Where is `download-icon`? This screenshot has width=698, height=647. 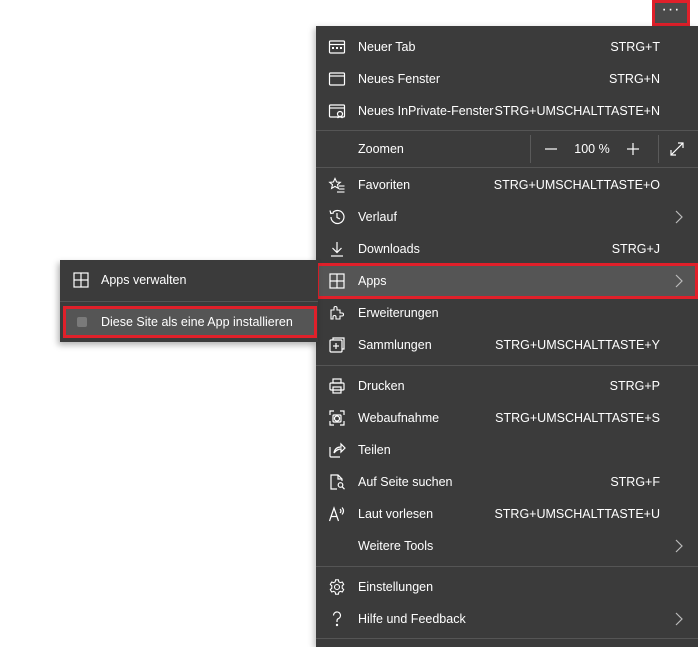
download-icon is located at coordinates (337, 249).